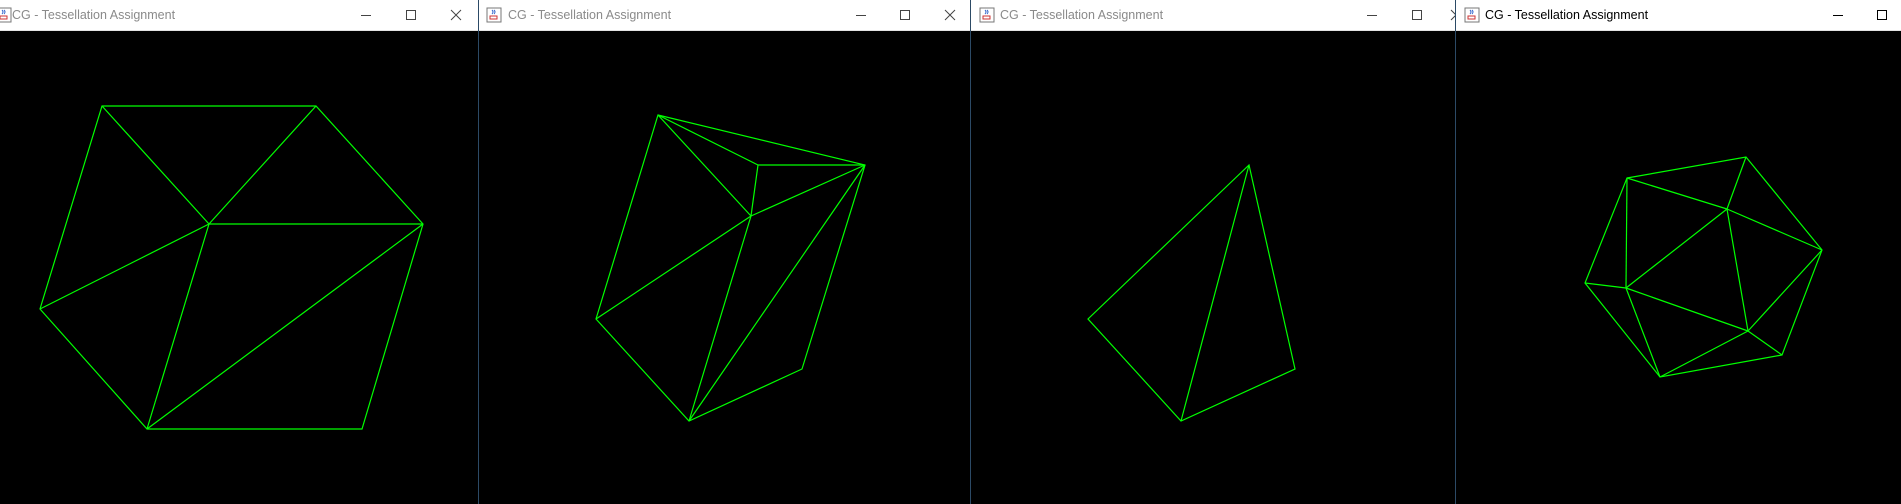  Describe the element at coordinates (1703, 267) in the screenshot. I see `tessellation-icosahedron` at that location.